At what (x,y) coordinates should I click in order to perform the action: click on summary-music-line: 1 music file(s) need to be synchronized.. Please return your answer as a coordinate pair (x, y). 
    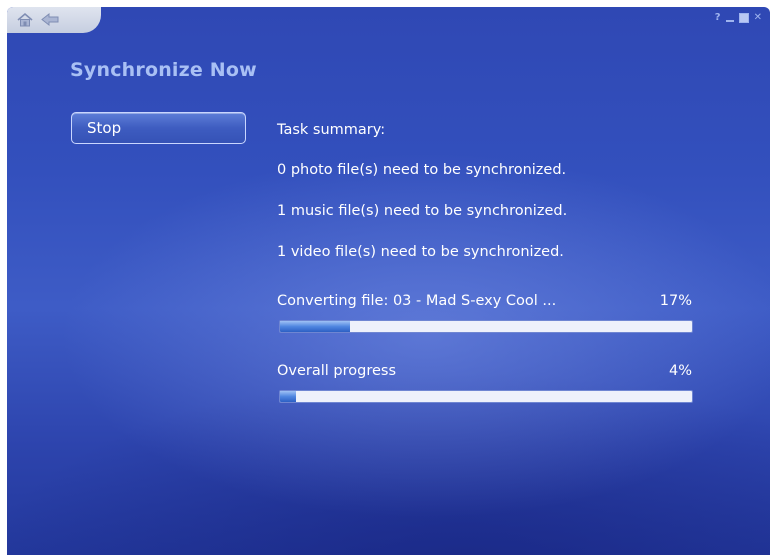
    Looking at the image, I should click on (422, 211).